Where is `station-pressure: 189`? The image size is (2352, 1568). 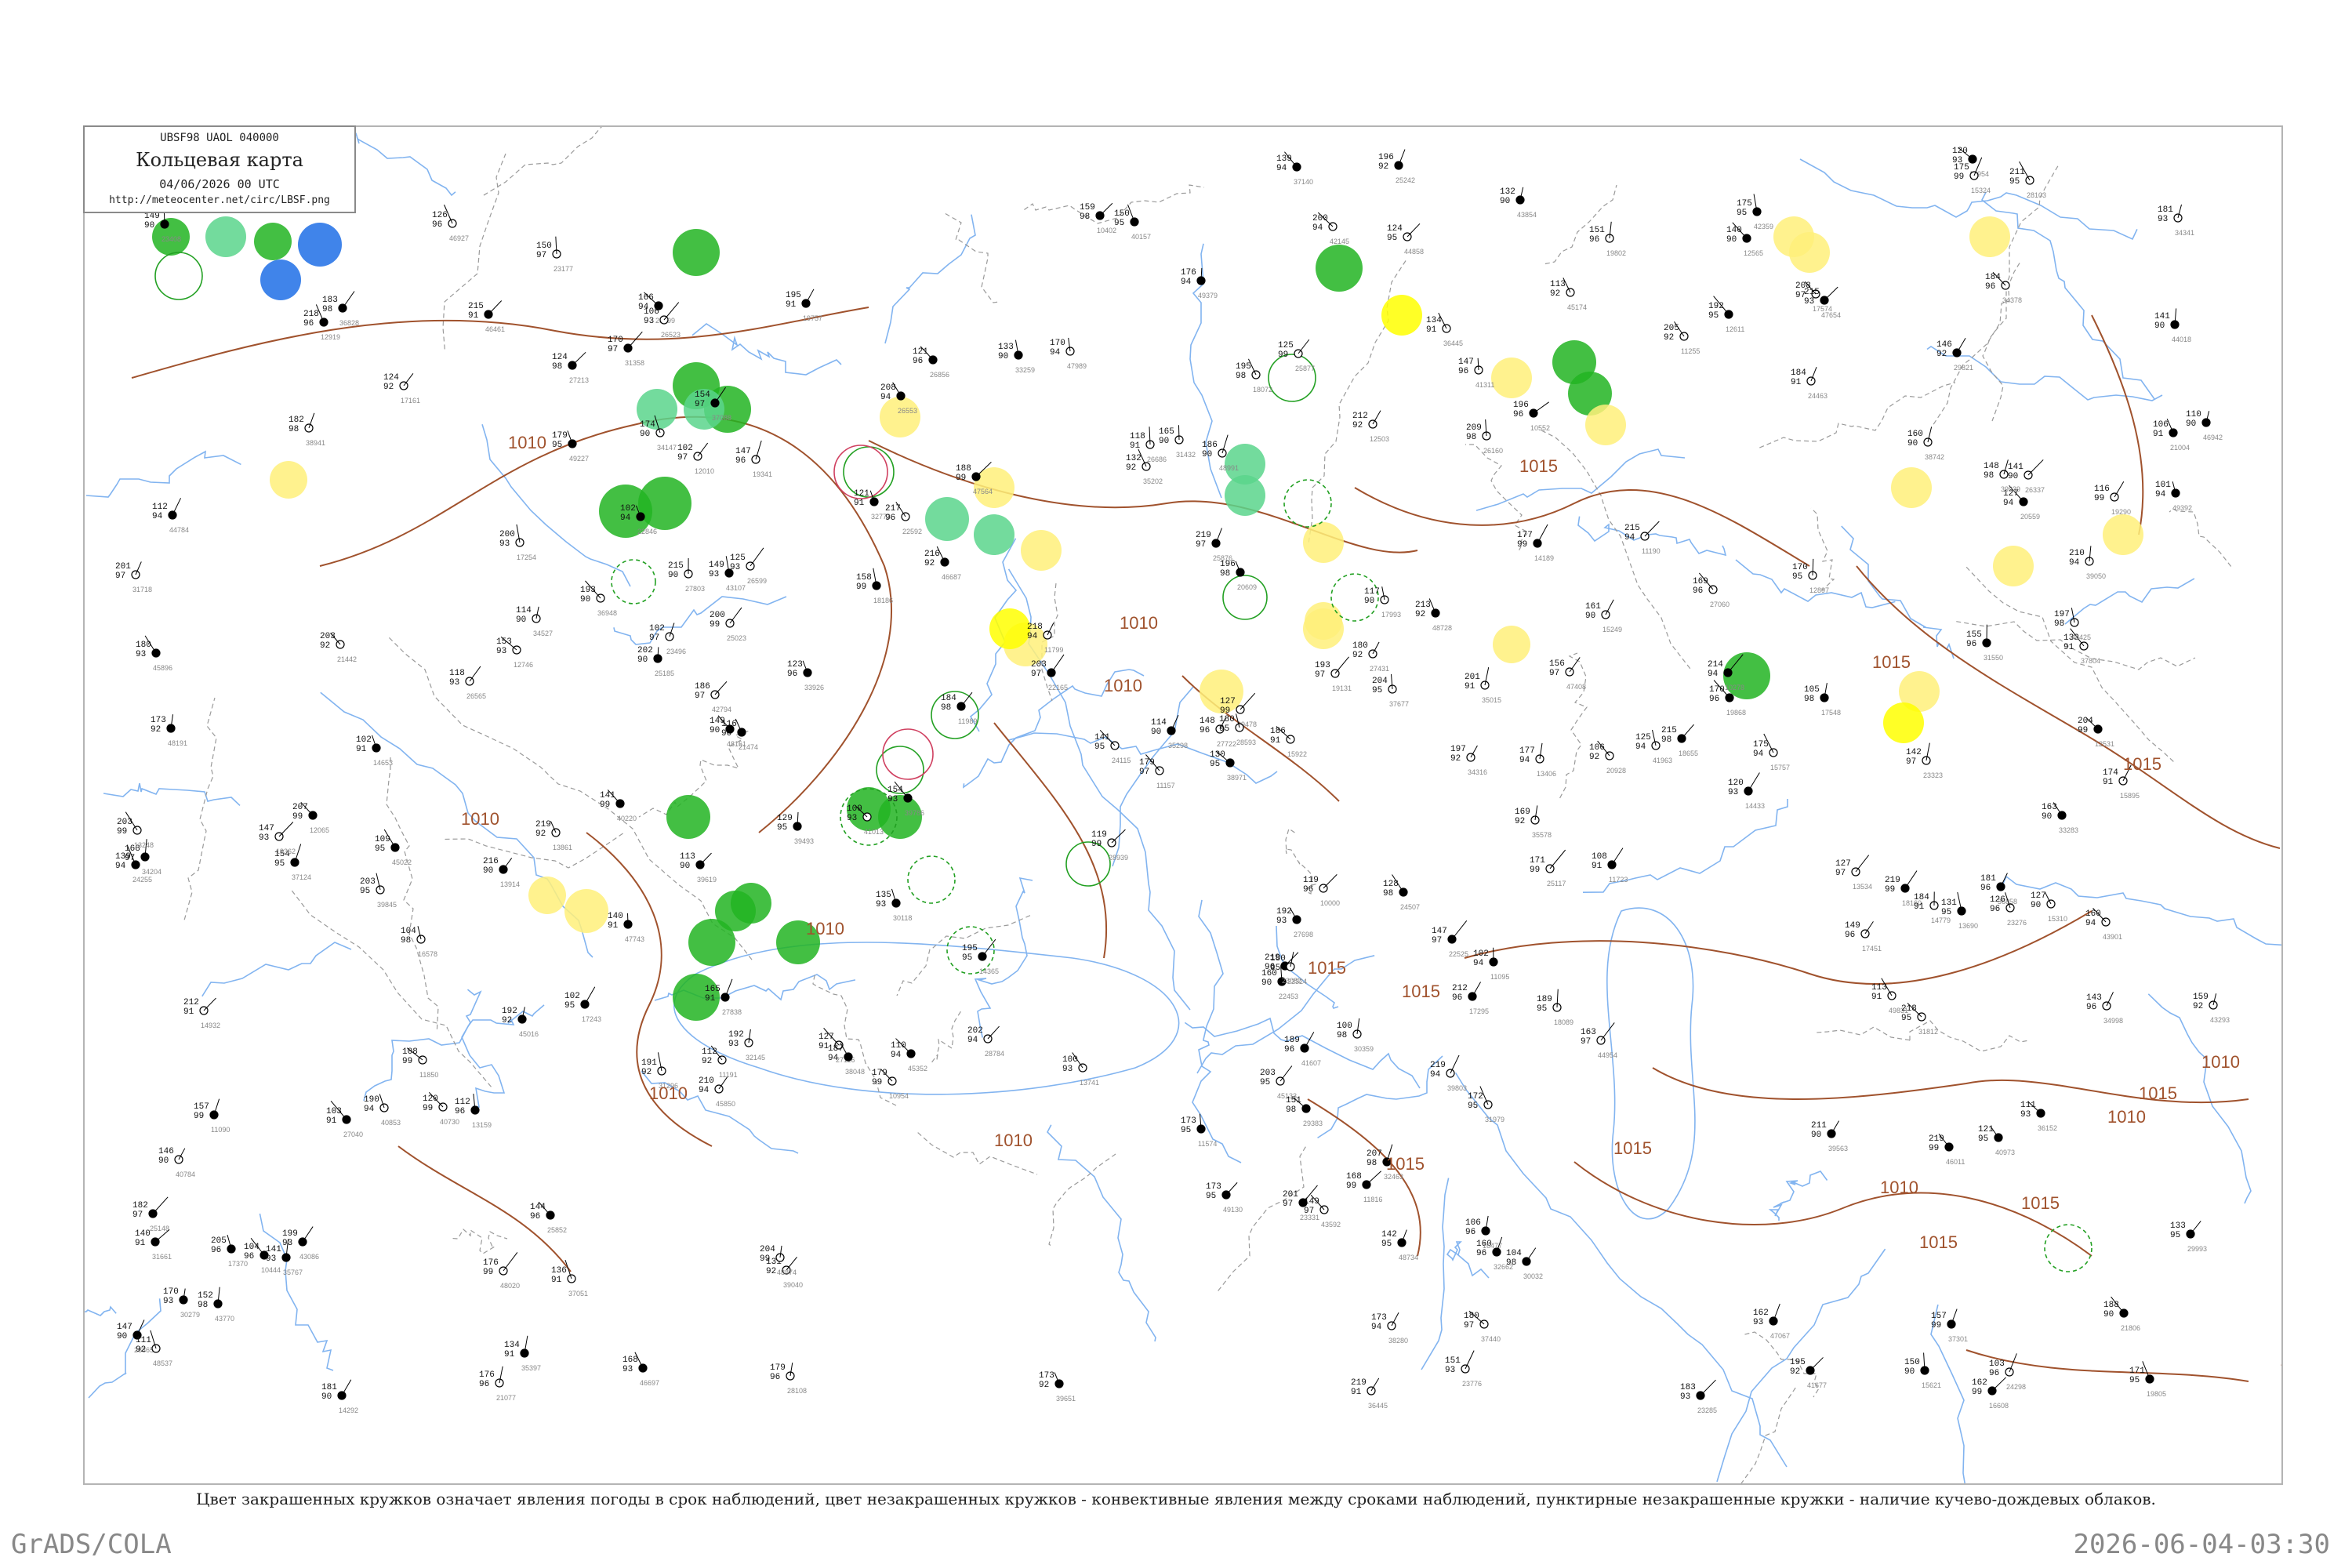
station-pressure: 189 is located at coordinates (1292, 1040).